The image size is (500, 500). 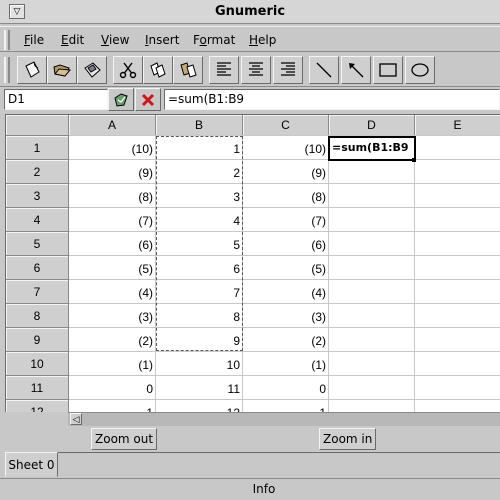 I want to click on sheet-tab-0: Sheet 0, so click(x=31, y=464).